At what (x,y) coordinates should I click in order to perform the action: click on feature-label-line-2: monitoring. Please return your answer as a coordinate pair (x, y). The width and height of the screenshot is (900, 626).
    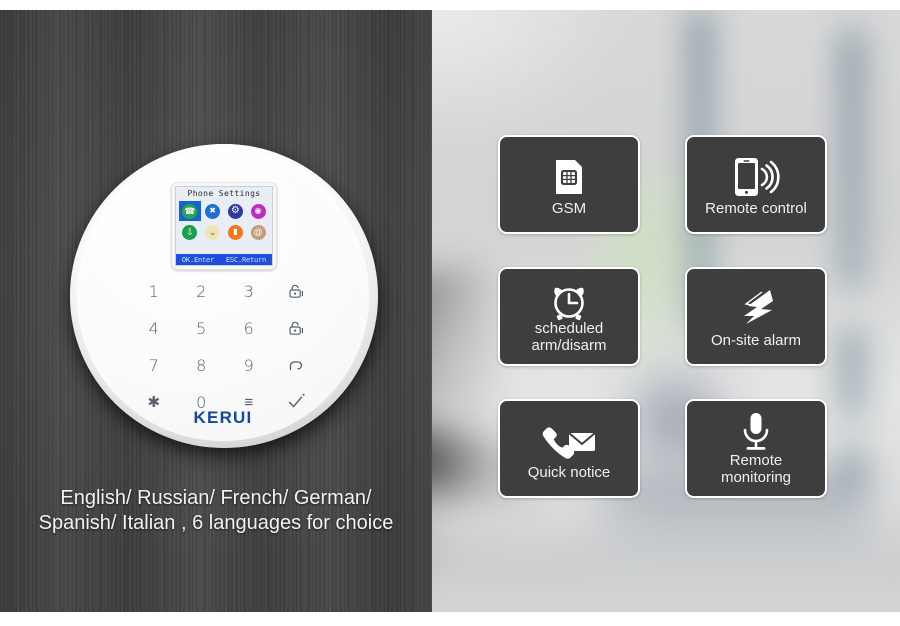
    Looking at the image, I should click on (756, 477).